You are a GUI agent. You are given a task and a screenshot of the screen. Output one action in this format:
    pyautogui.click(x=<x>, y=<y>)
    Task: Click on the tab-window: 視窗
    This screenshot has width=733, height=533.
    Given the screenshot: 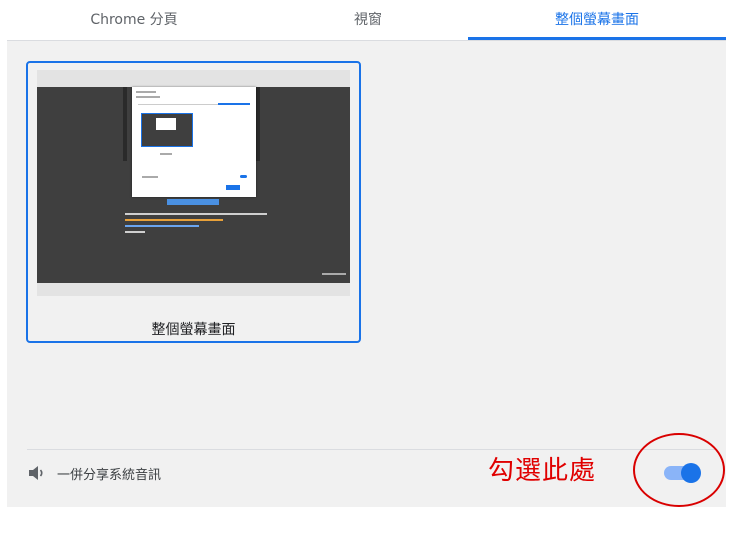 What is the action you would take?
    pyautogui.click(x=368, y=20)
    